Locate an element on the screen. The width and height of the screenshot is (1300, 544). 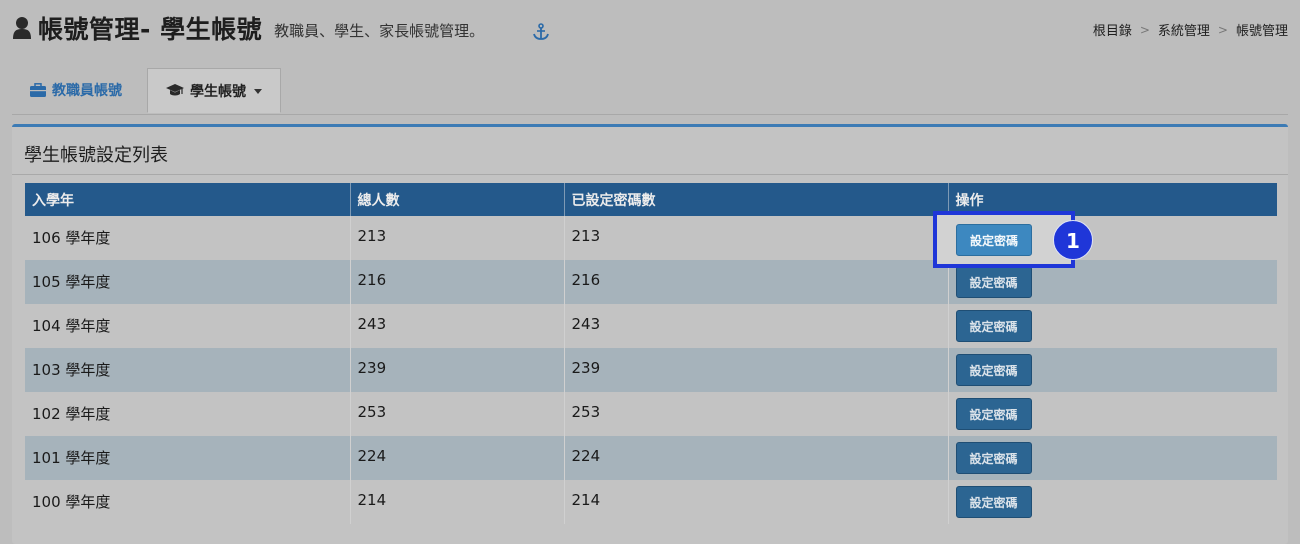
chevron-down-icon is located at coordinates (258, 91).